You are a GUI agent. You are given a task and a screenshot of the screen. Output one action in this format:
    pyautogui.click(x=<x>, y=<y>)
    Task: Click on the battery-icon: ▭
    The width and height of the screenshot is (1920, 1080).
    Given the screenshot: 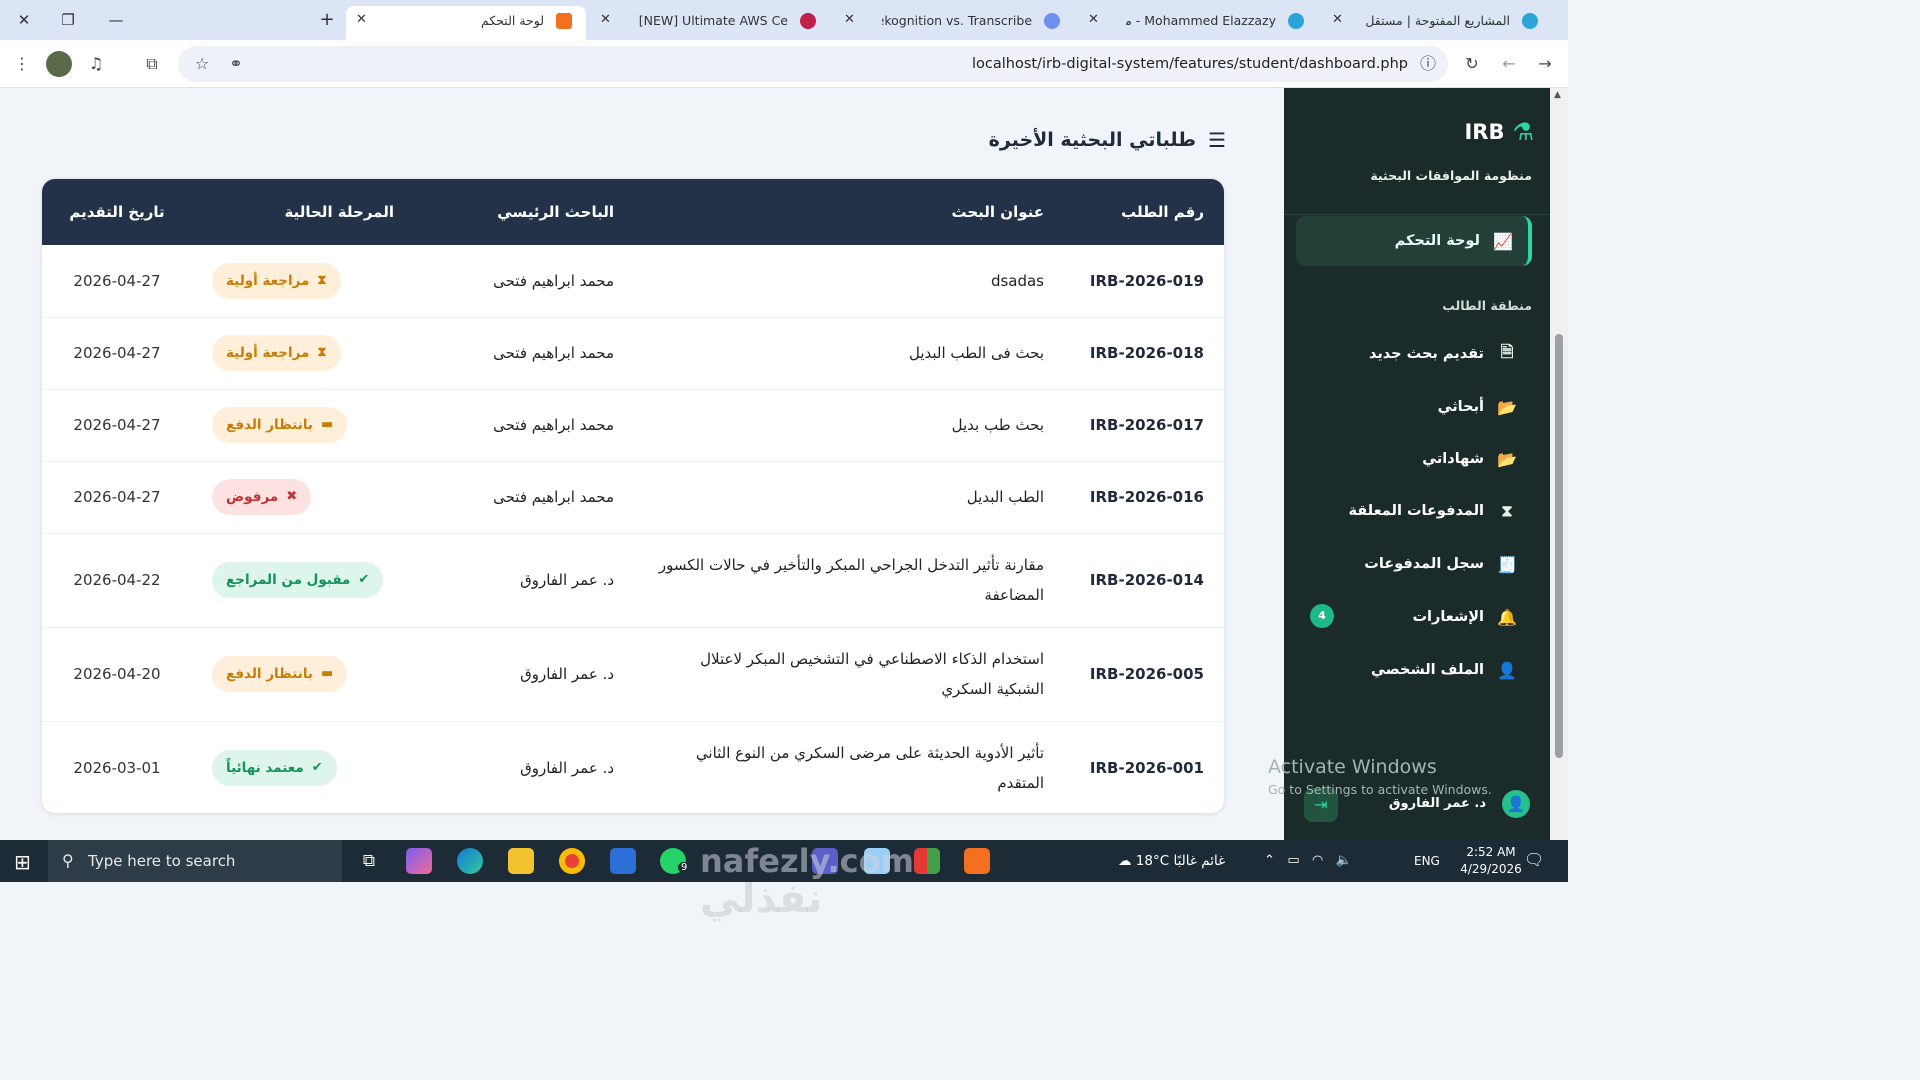 What is the action you would take?
    pyautogui.click(x=1293, y=860)
    